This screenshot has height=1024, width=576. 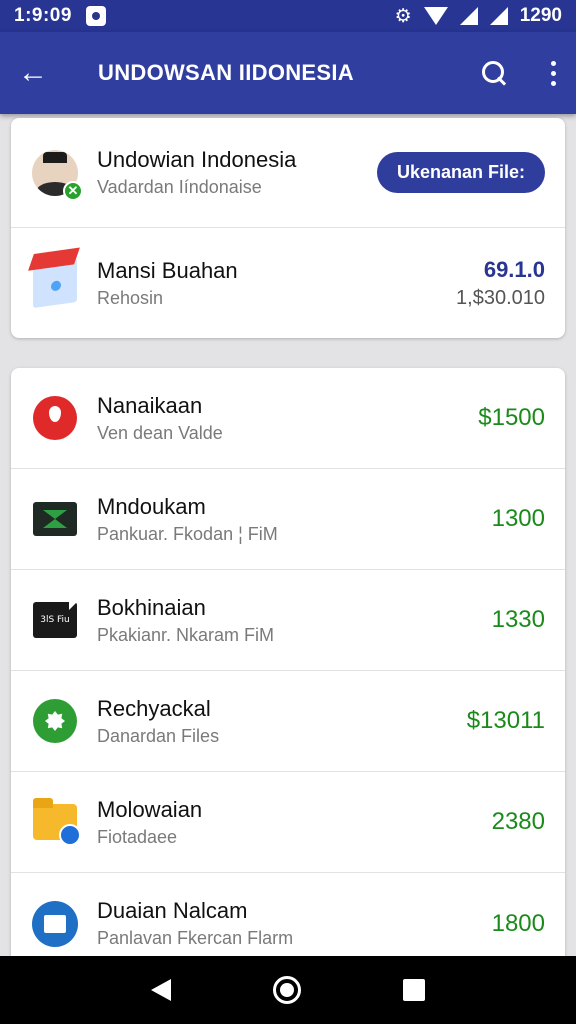 I want to click on list-item-amount: $13011, so click(x=505, y=720).